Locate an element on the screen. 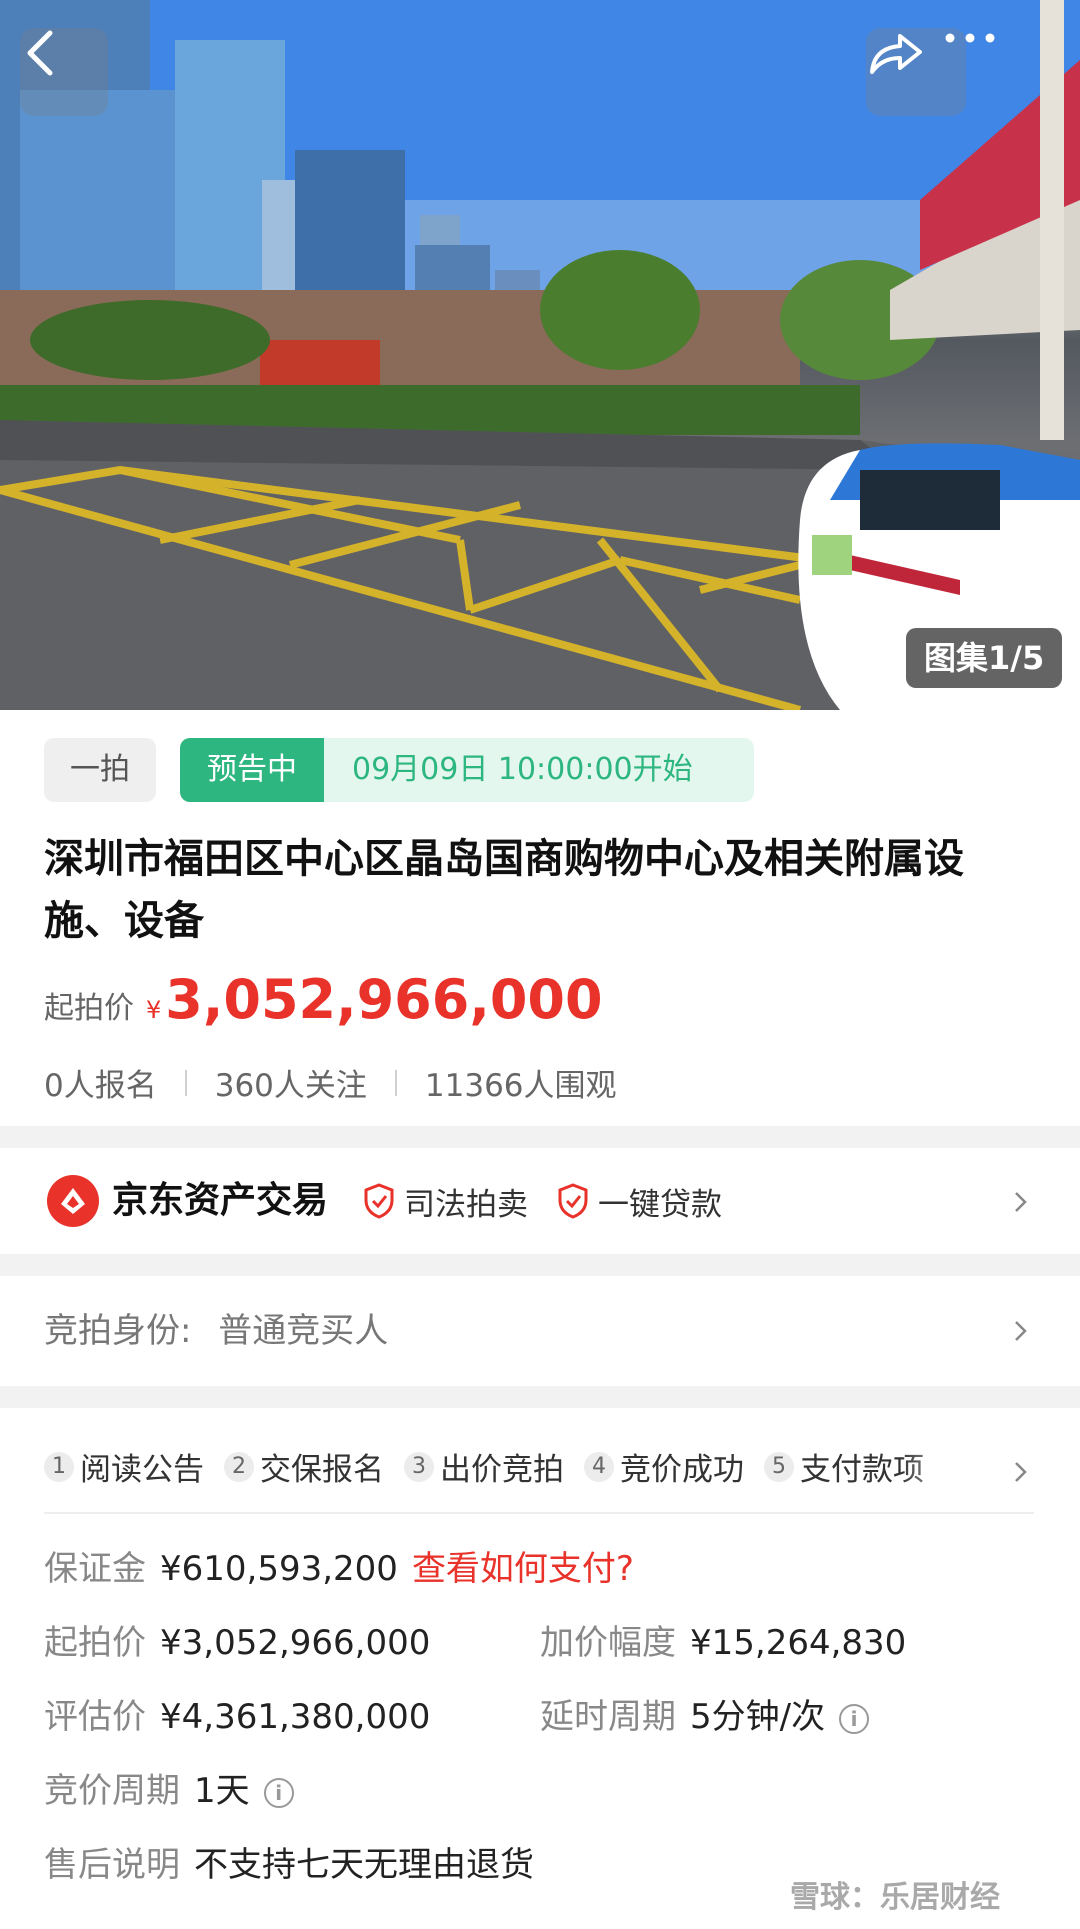 The image size is (1080, 1929). bidder-identity: 竞拍身份: 普通竞买人 is located at coordinates (216, 1331).